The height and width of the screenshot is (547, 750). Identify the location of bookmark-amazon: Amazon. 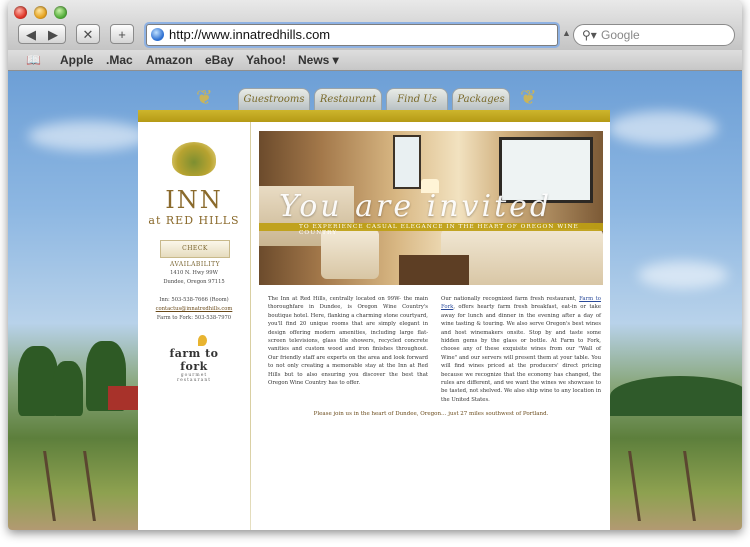
(169, 60).